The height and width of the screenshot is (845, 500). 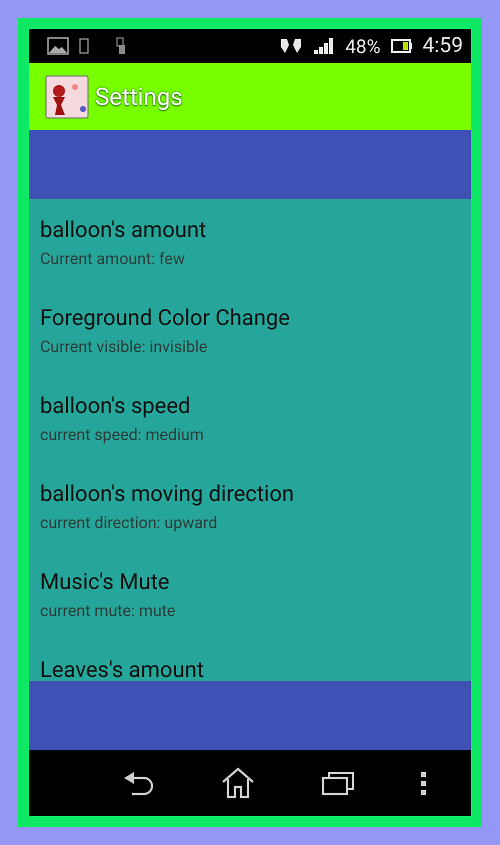 I want to click on preference-summary: Current visible: invisible, so click(x=124, y=347).